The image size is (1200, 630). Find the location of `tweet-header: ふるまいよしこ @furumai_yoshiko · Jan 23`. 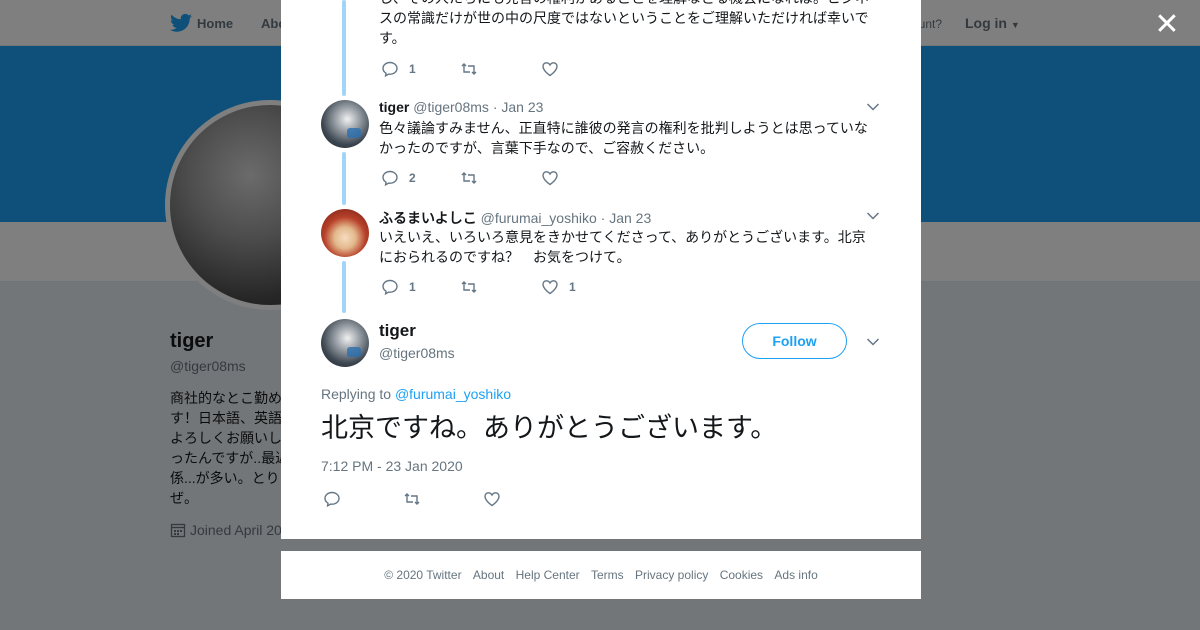

tweet-header: ふるまいよしこ @furumai_yoshiko · Jan 23 is located at coordinates (515, 218).